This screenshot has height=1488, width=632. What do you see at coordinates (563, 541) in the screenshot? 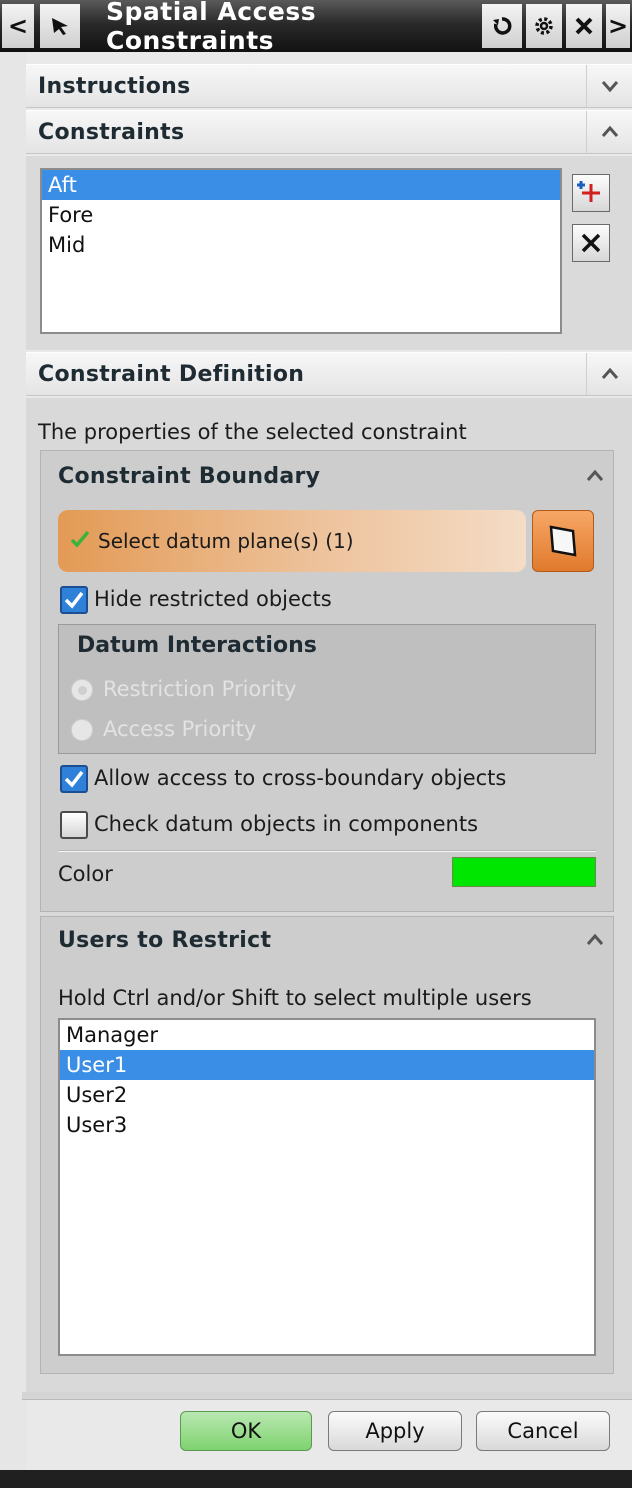
I see `datum-plane-icon` at bounding box center [563, 541].